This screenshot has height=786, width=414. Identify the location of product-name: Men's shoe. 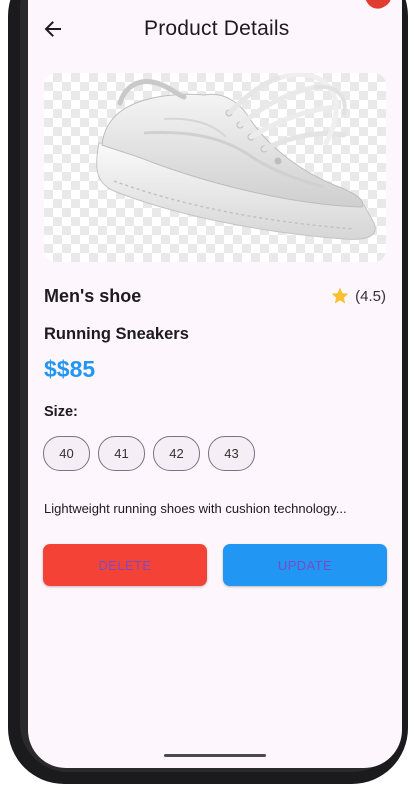
(93, 296).